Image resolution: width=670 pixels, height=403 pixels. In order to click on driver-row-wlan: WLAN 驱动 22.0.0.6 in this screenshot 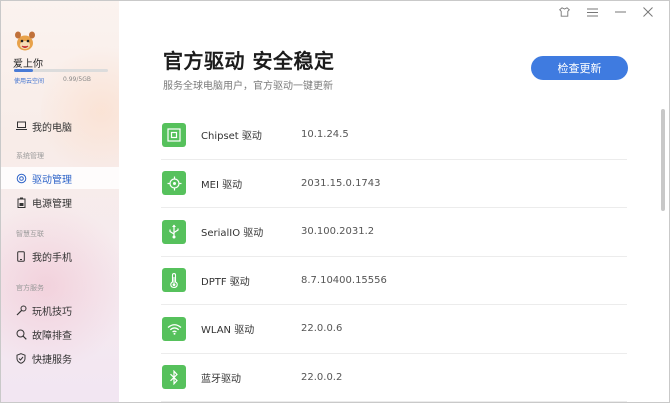, I will do `click(394, 329)`.